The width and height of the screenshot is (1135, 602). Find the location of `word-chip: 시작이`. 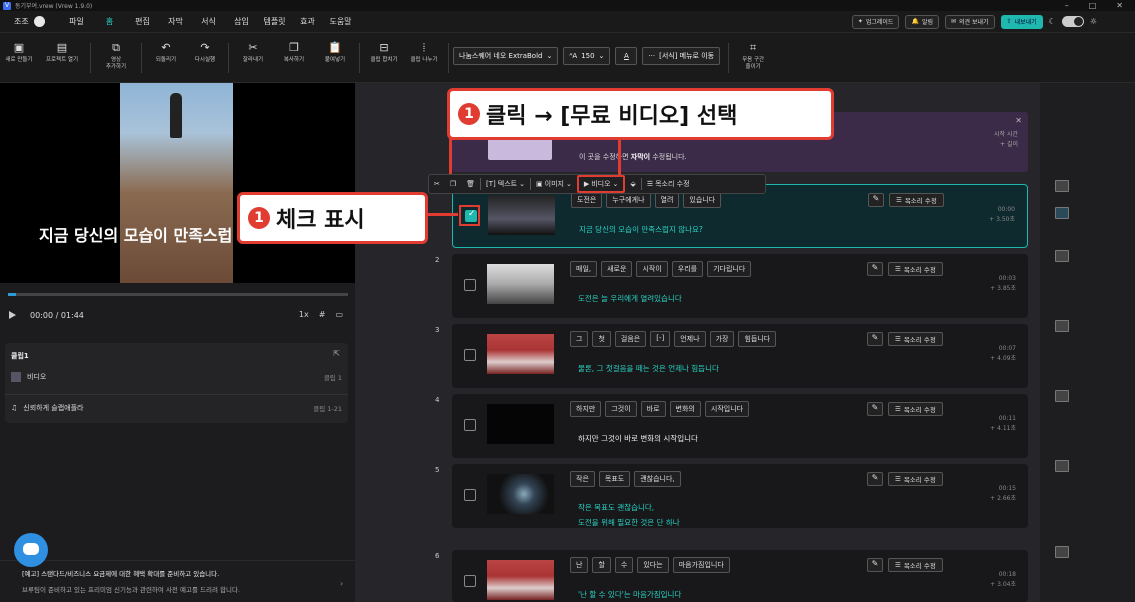

word-chip: 시작이 is located at coordinates (652, 269).